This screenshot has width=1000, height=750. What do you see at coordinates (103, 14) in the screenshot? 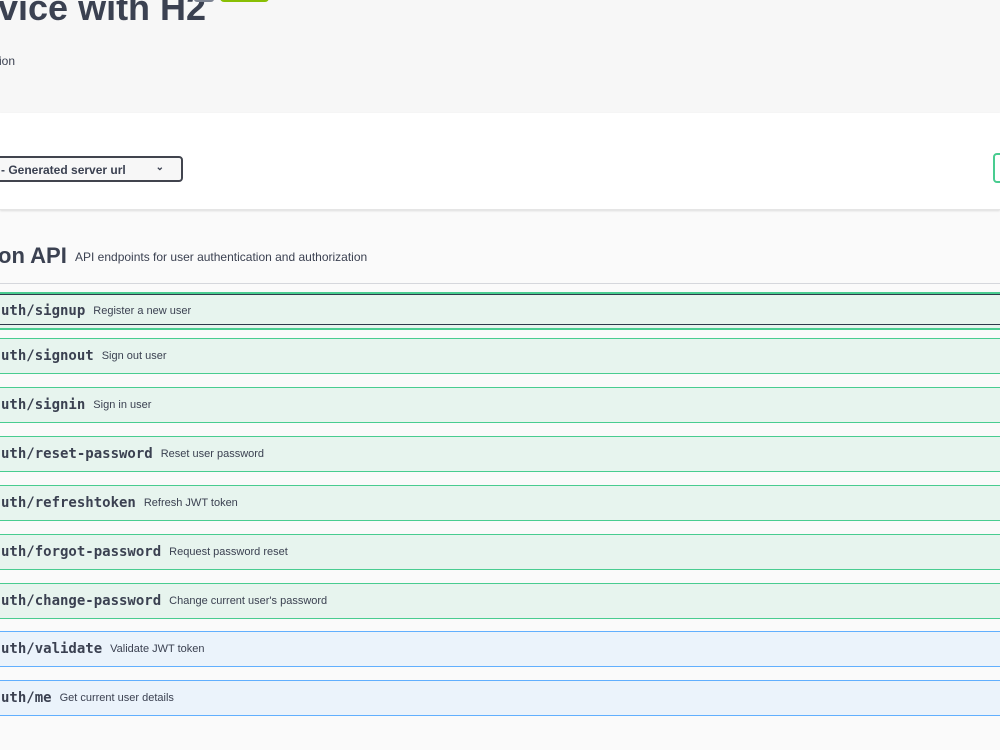
I see `api-title: vice with H2` at bounding box center [103, 14].